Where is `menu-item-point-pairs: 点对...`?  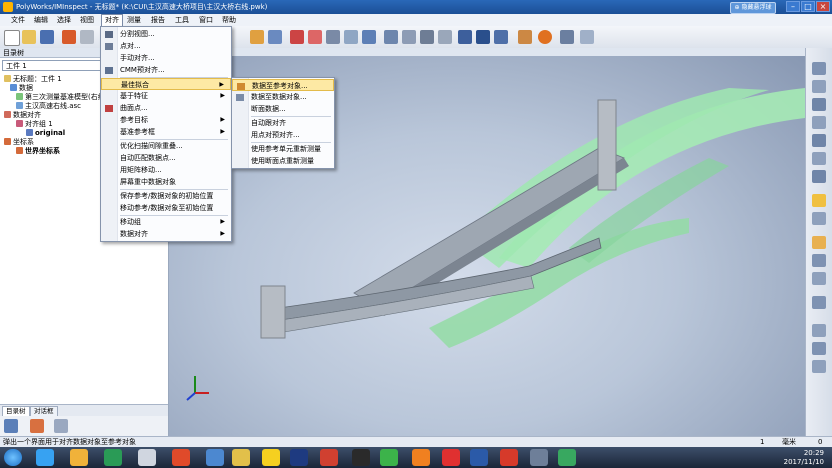
menu-item-point-pairs: 点对... is located at coordinates (166, 46).